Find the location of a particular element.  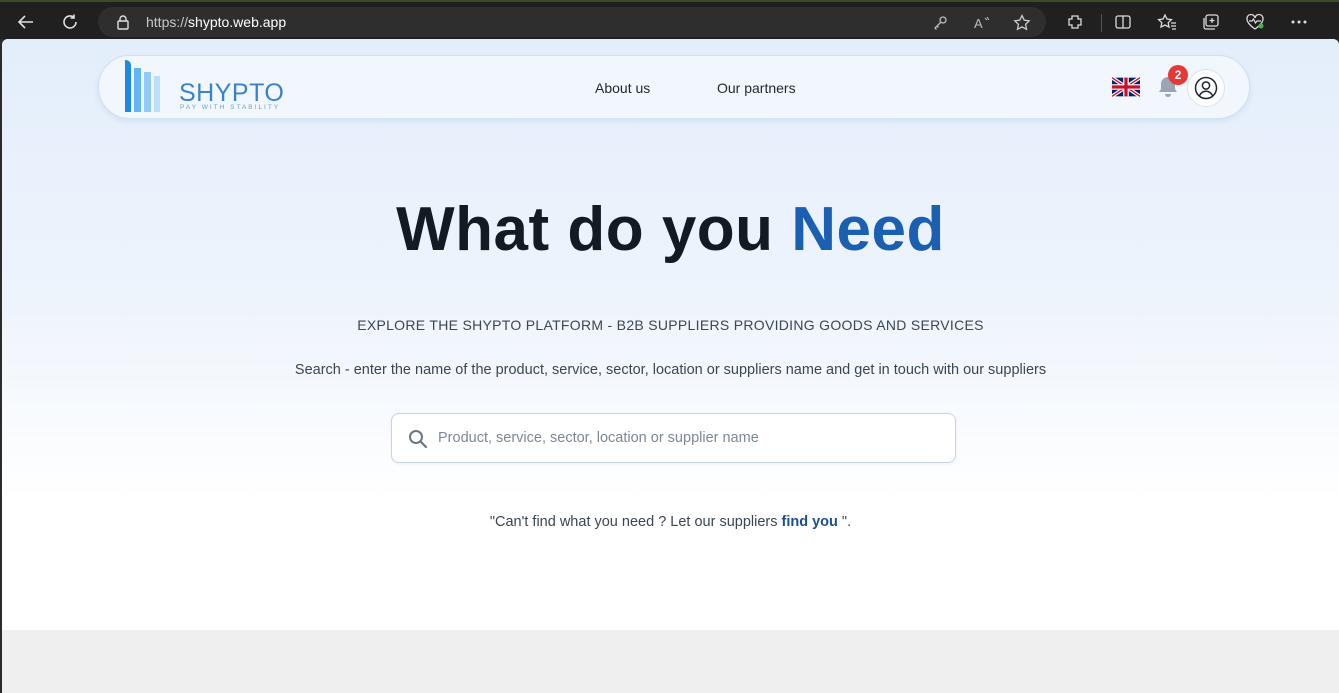

favorite-star-icon is located at coordinates (1022, 23).